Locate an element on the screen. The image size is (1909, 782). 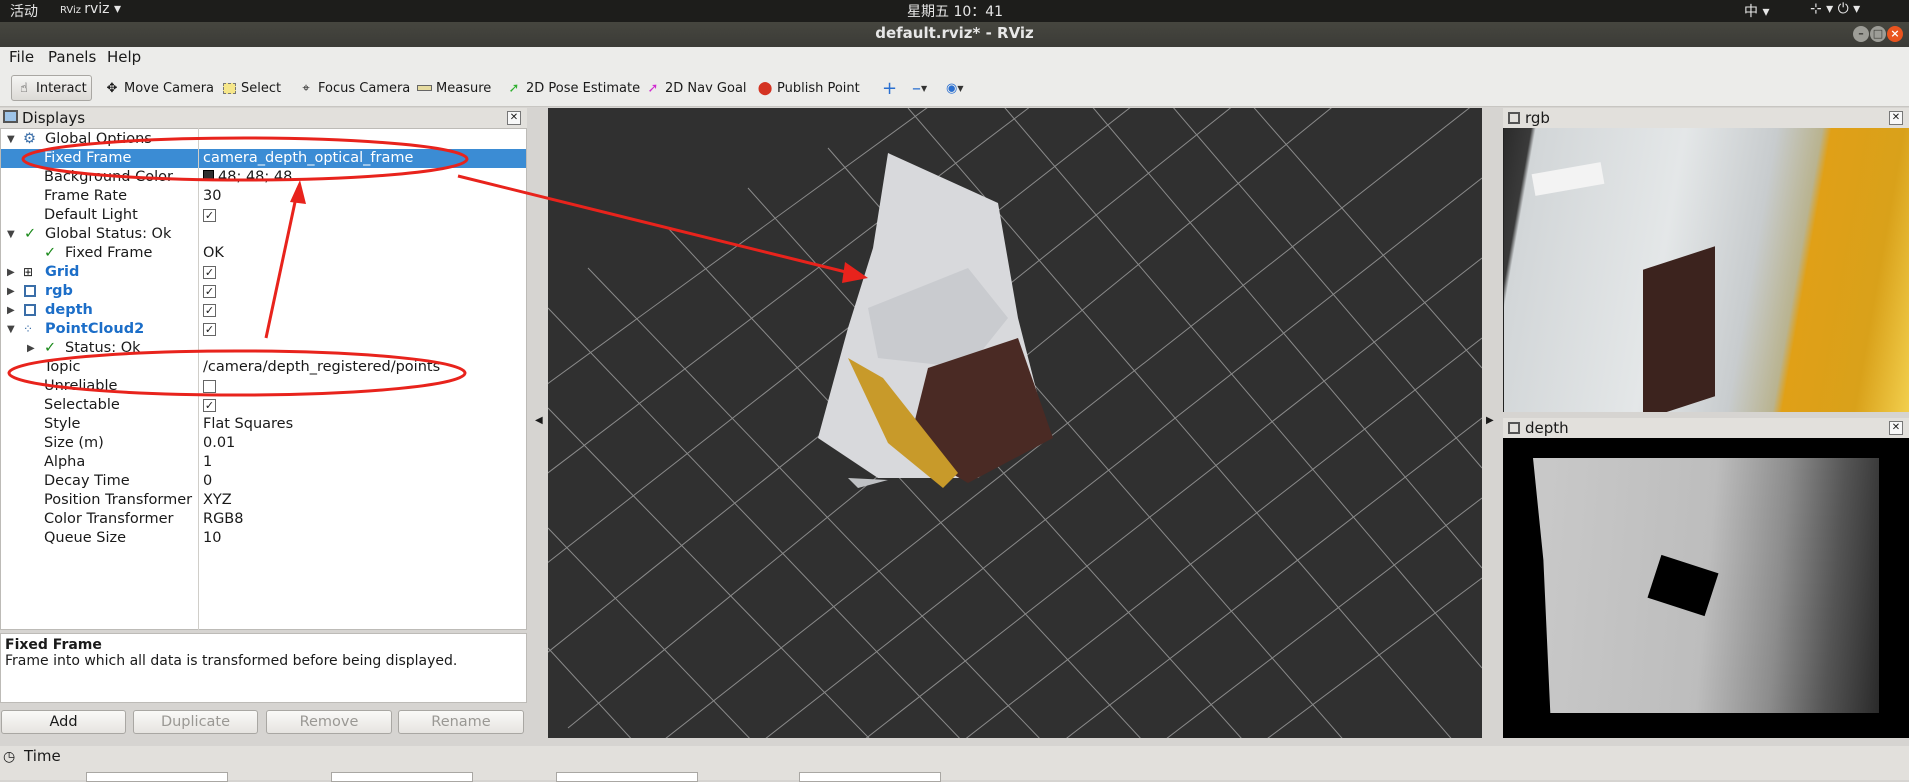
annotation-arrowhead-up is located at coordinates (298, 192).